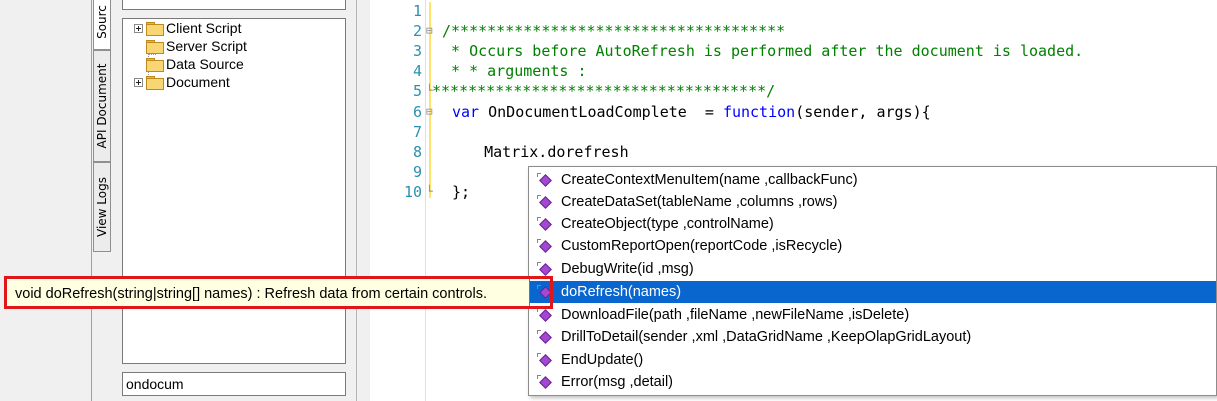 The width and height of the screenshot is (1217, 401). I want to click on tree-top-field, so click(234, 5).